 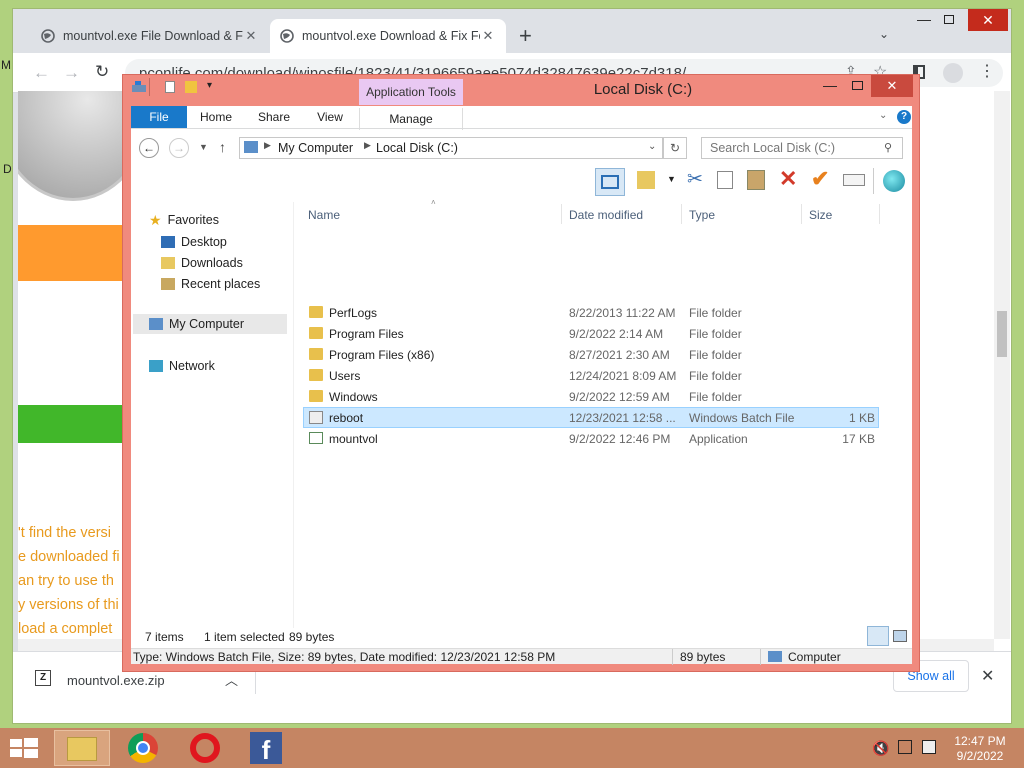 I want to click on clock: 12:47 PM 9/2/2022, so click(x=980, y=749).